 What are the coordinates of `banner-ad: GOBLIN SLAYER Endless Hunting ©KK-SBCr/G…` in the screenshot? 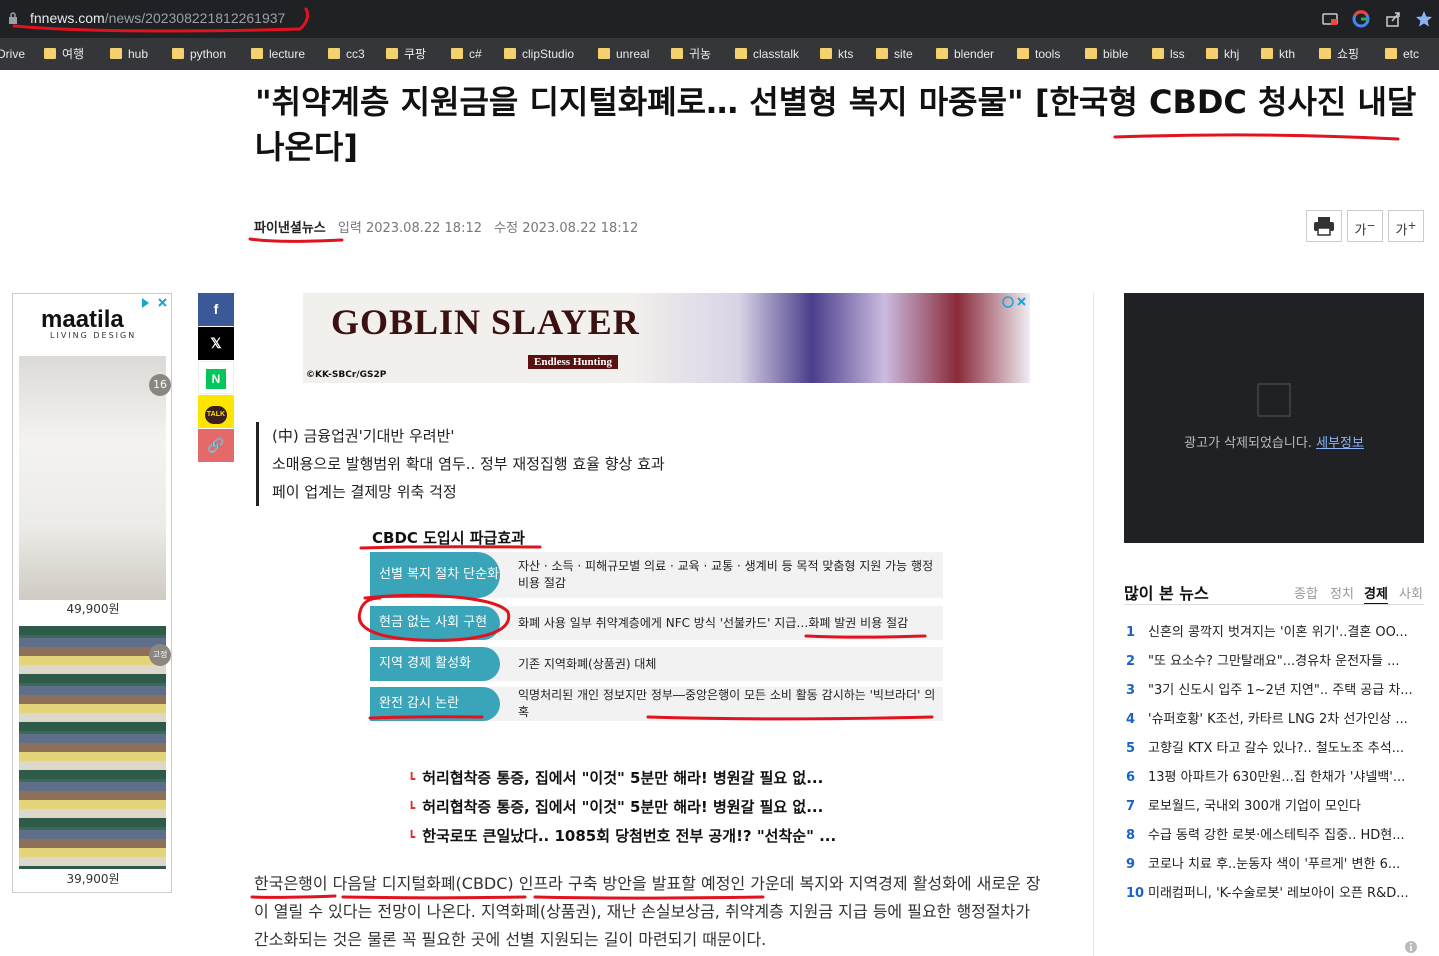 It's located at (666, 338).